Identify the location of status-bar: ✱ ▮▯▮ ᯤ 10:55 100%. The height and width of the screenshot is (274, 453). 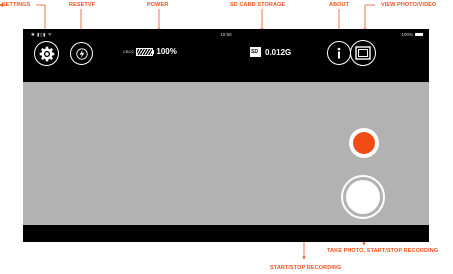
(226, 35).